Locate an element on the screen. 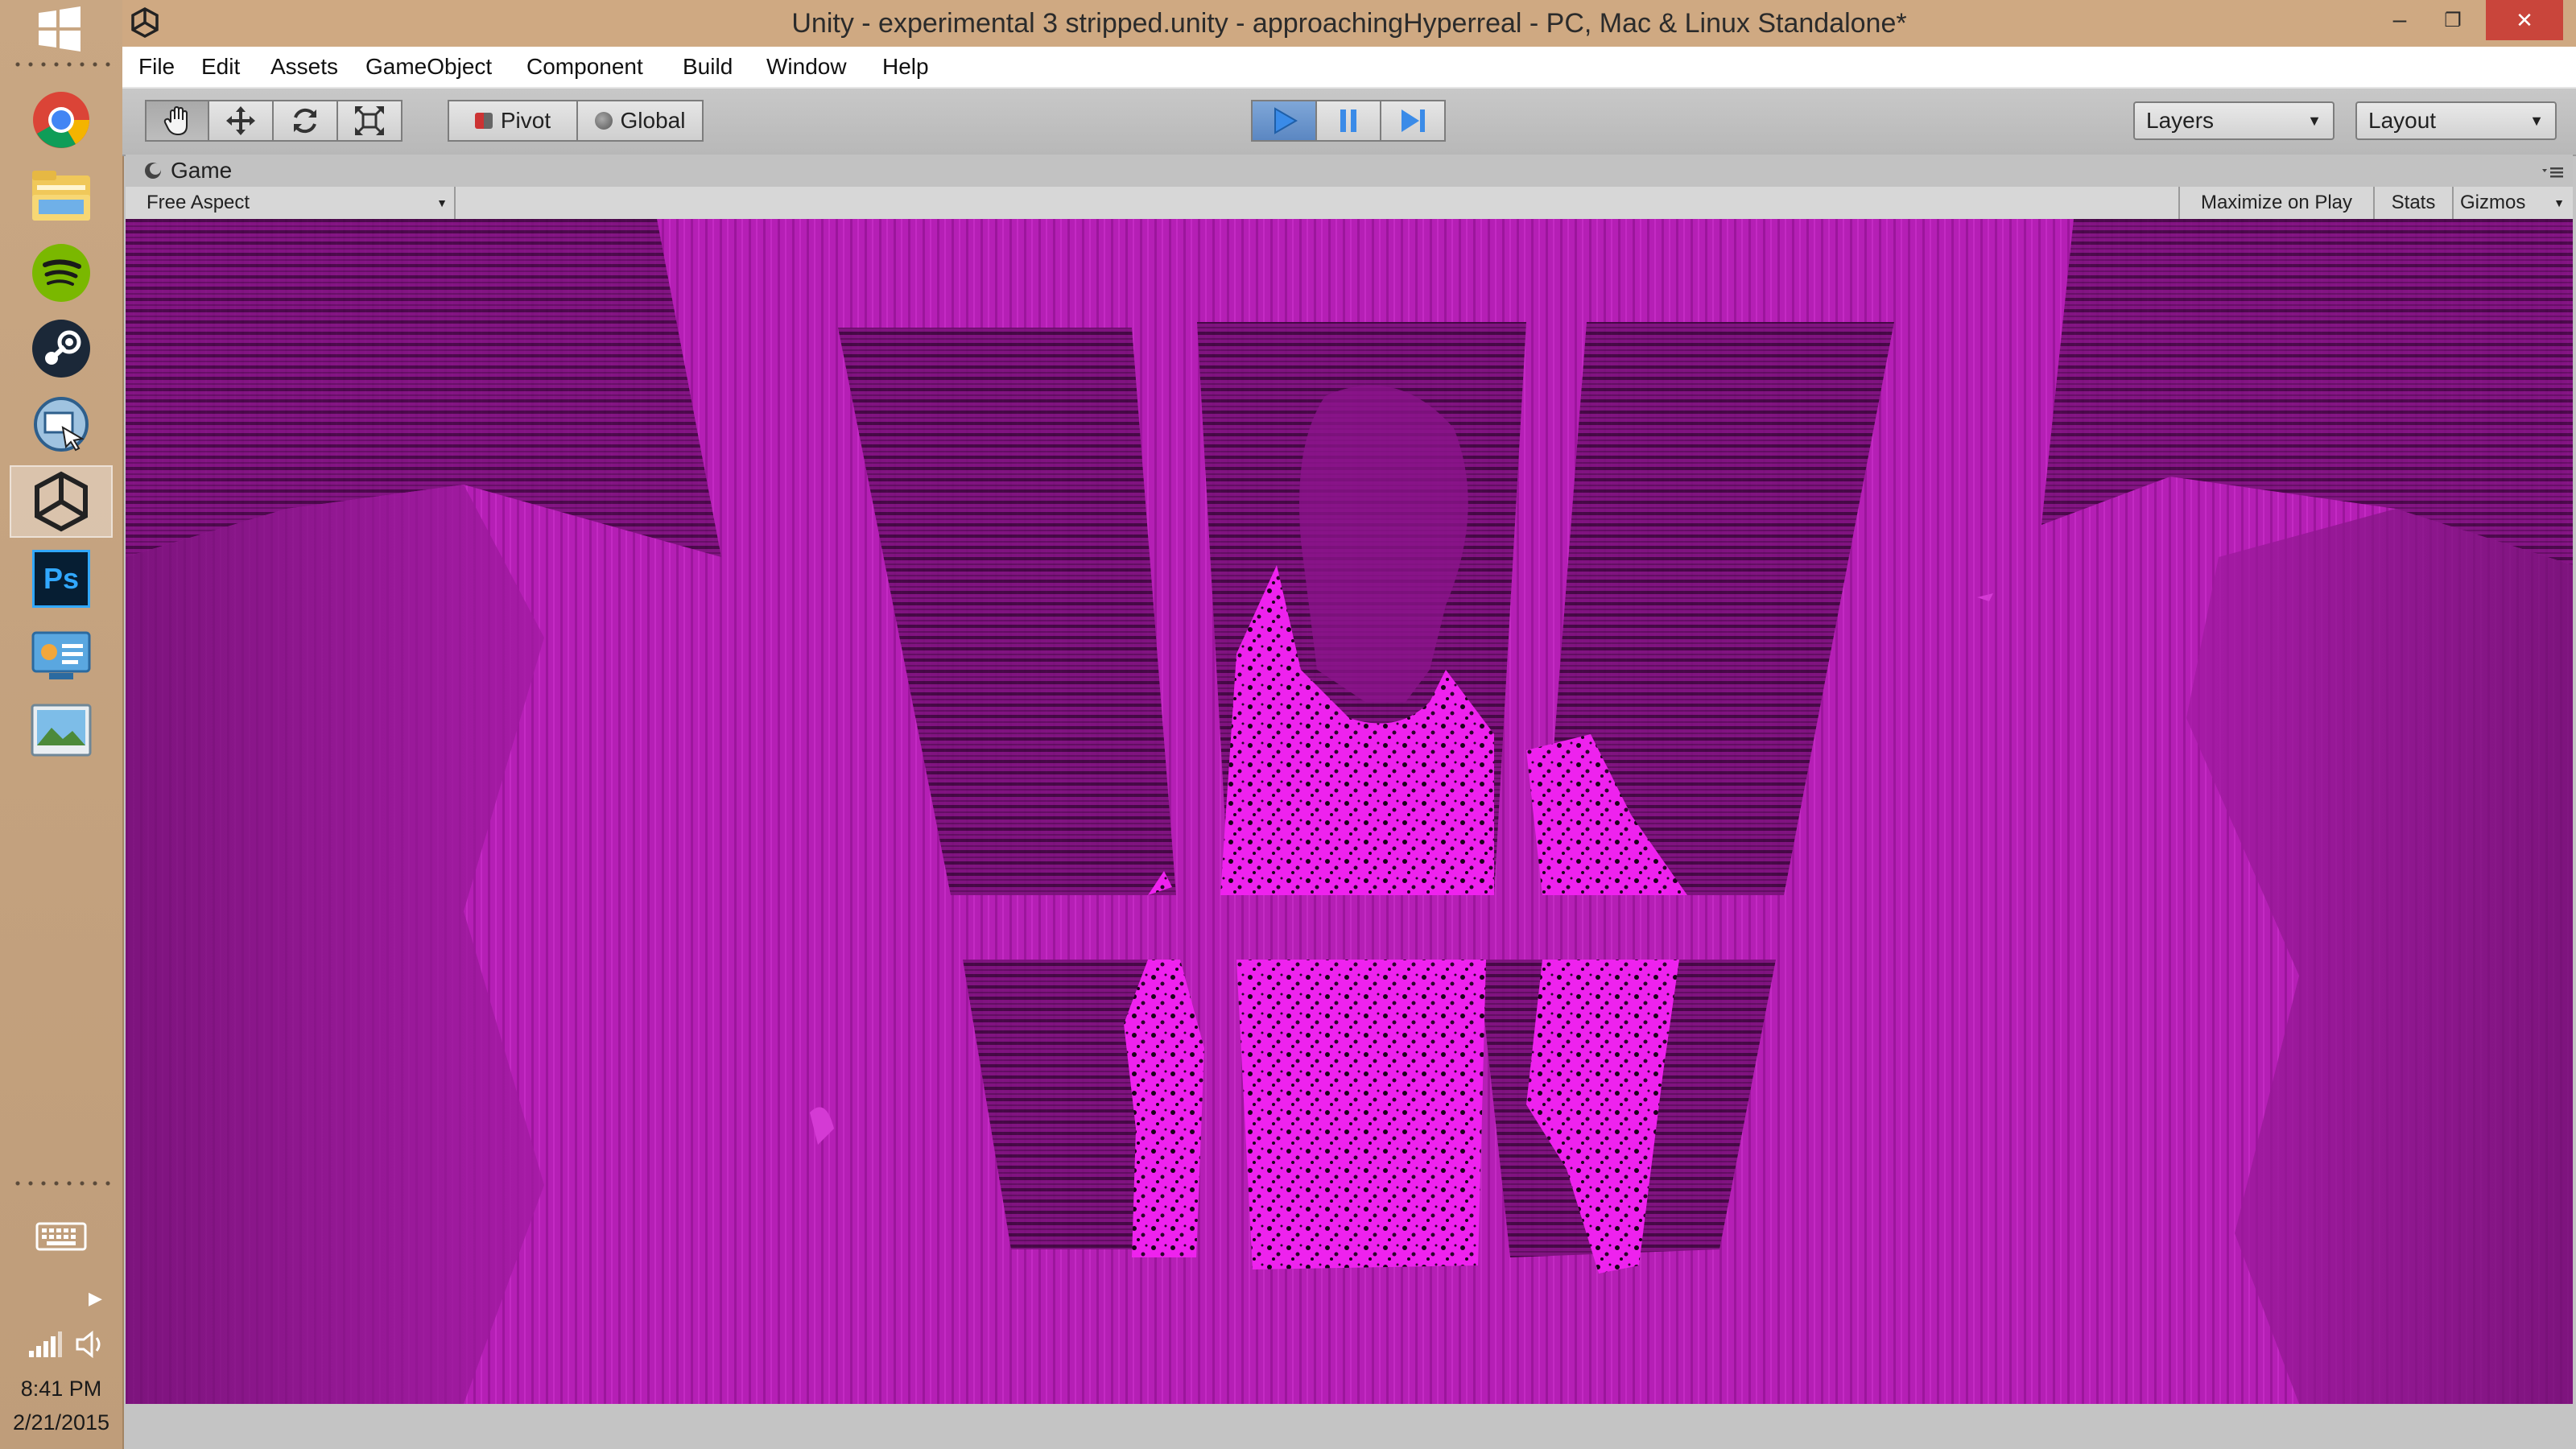 This screenshot has width=2576, height=1449. steam-icon is located at coordinates (61, 348).